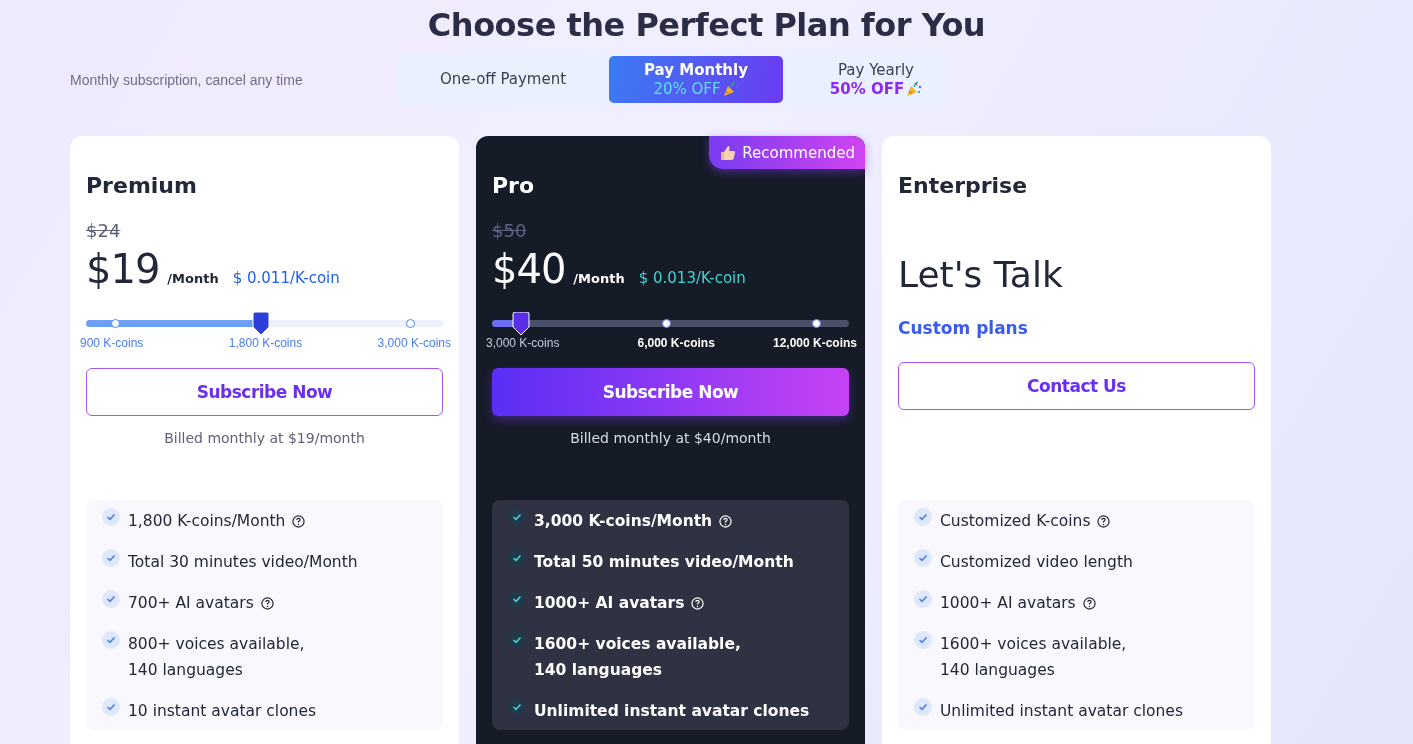  I want to click on feature-text: 10 instant avatar clones, so click(222, 711).